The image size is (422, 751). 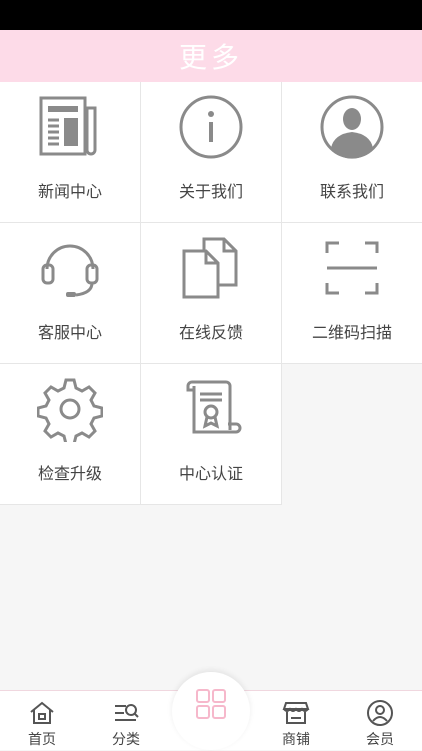 I want to click on grid-item-label: 客服中心, so click(x=69, y=332).